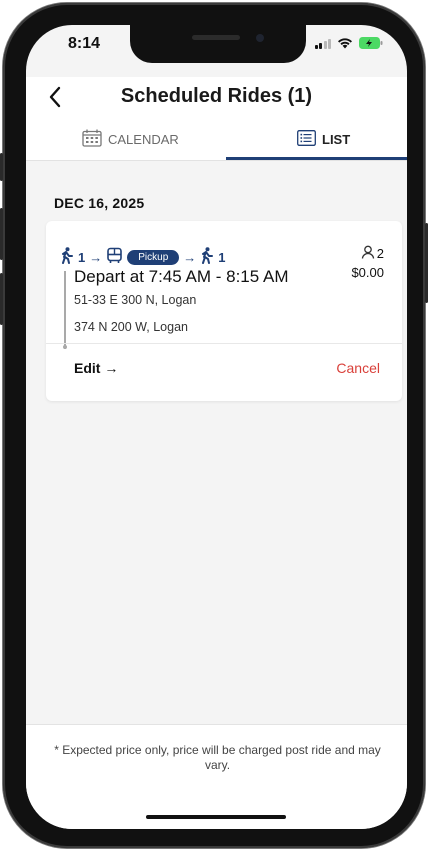  Describe the element at coordinates (216, 160) in the screenshot. I see `tabs-divider` at that location.